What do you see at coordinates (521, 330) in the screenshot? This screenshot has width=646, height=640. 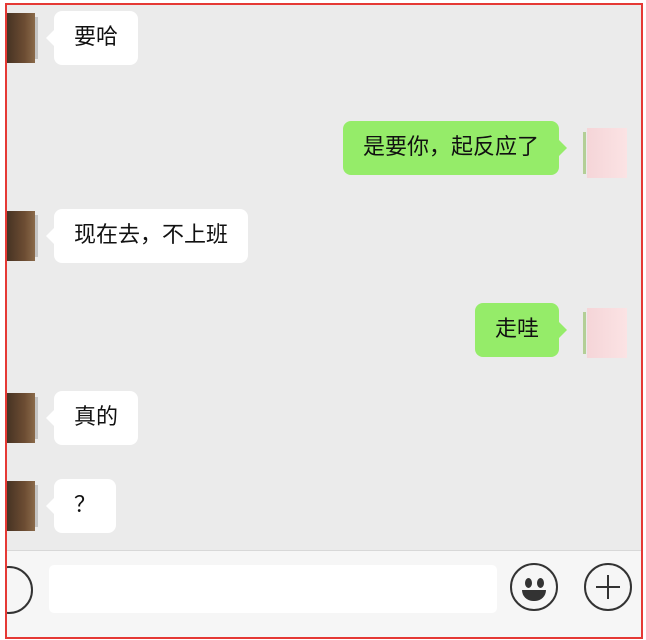 I see `message-bubble-outgoing: 走哇` at bounding box center [521, 330].